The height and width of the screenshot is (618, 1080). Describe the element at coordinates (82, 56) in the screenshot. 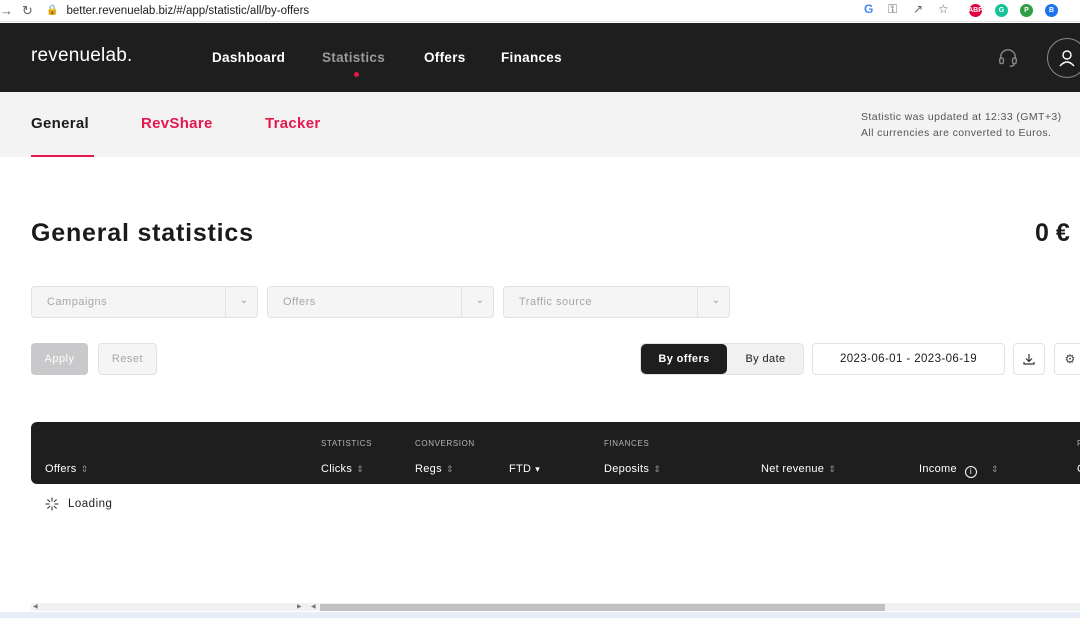

I see `logo: revenuelab.` at that location.